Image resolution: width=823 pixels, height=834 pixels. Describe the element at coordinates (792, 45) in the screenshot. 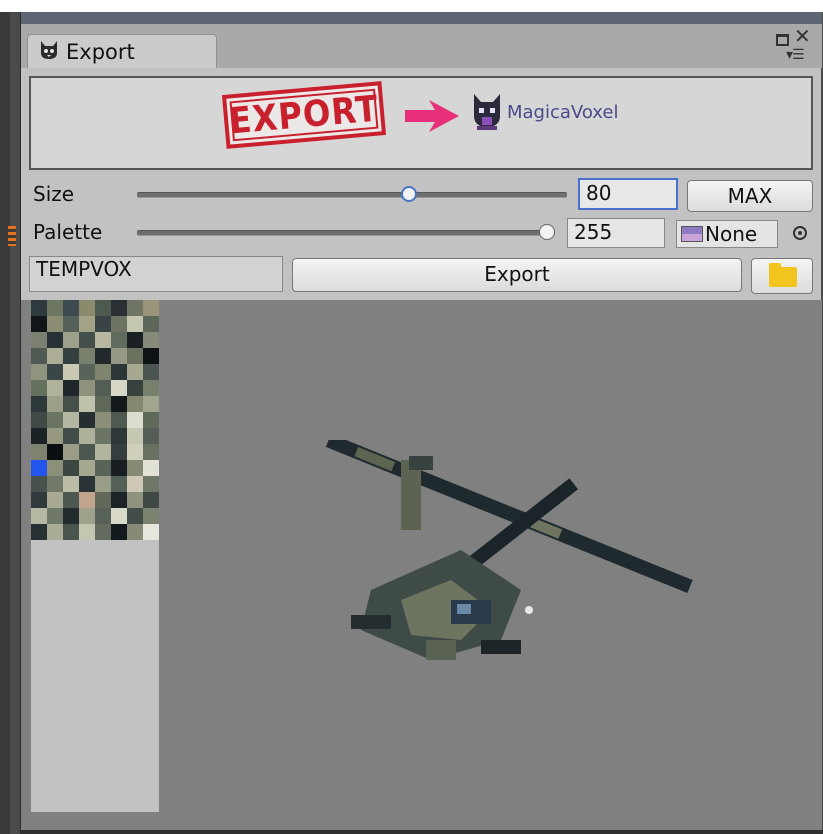

I see `window-controls: ✕ ▾☰` at that location.